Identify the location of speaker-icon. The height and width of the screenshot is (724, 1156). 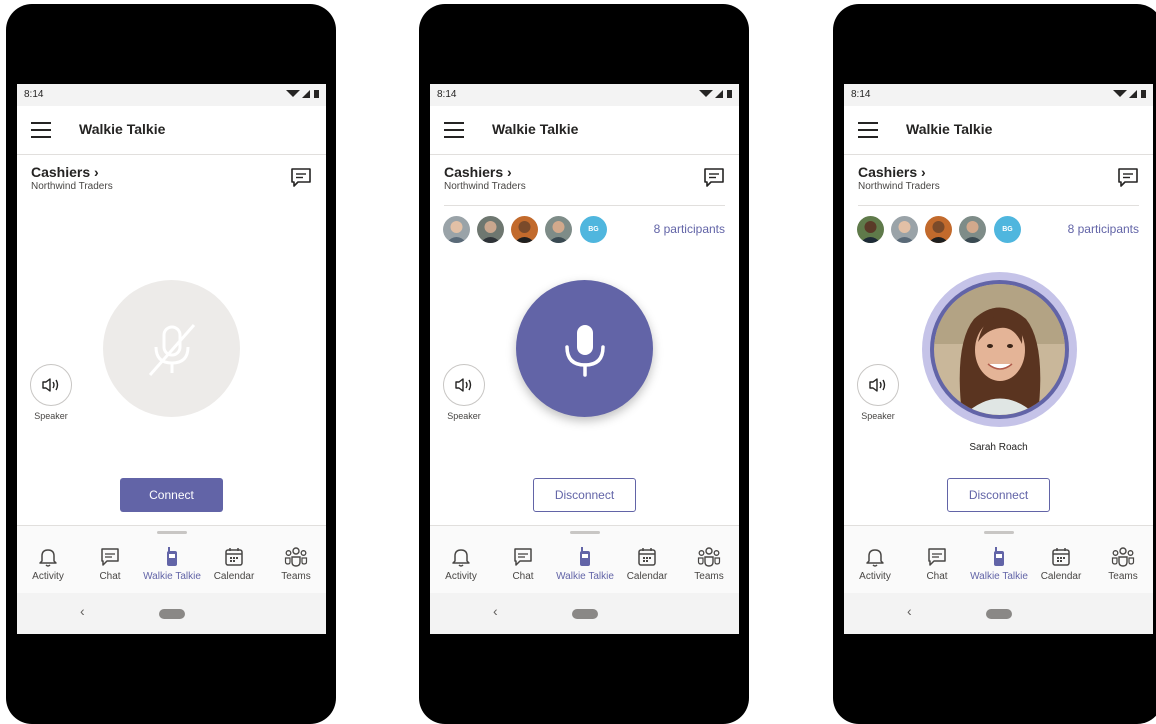
(463, 385).